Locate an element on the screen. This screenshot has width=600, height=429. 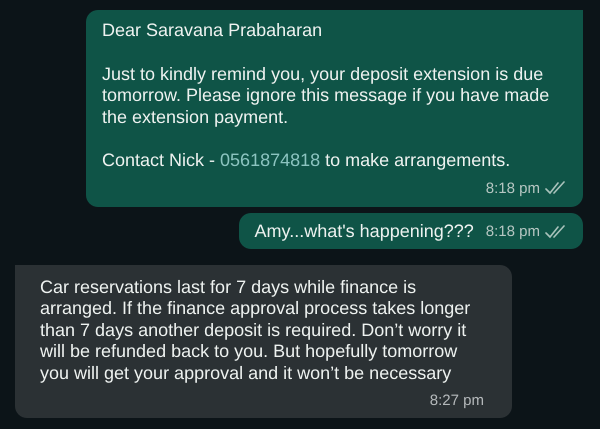
message-time: 8:27 pm is located at coordinates (457, 401).